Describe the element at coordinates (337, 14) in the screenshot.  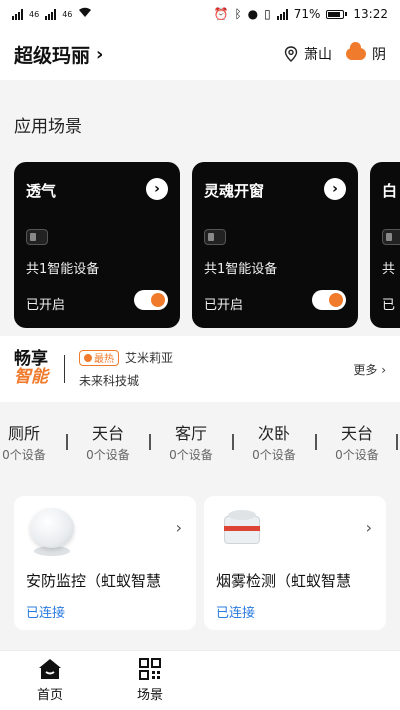
I see `battery-icon` at that location.